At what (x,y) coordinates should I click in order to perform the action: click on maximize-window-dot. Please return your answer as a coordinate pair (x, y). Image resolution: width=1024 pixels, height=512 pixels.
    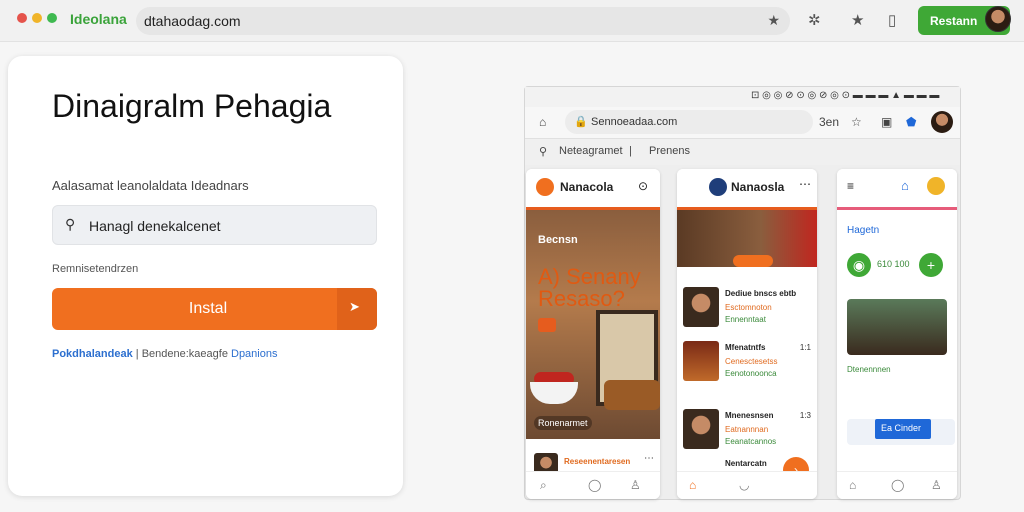
    Looking at the image, I should click on (52, 18).